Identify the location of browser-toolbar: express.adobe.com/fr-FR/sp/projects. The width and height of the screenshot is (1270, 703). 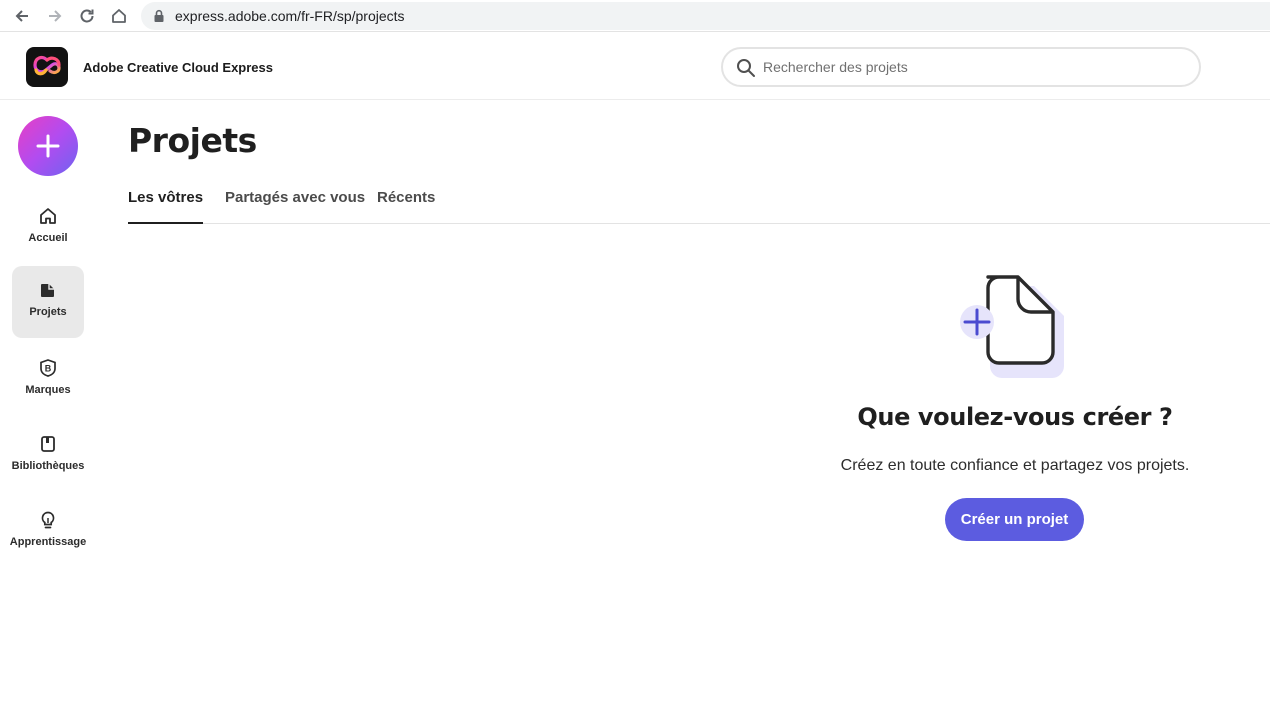
(635, 16).